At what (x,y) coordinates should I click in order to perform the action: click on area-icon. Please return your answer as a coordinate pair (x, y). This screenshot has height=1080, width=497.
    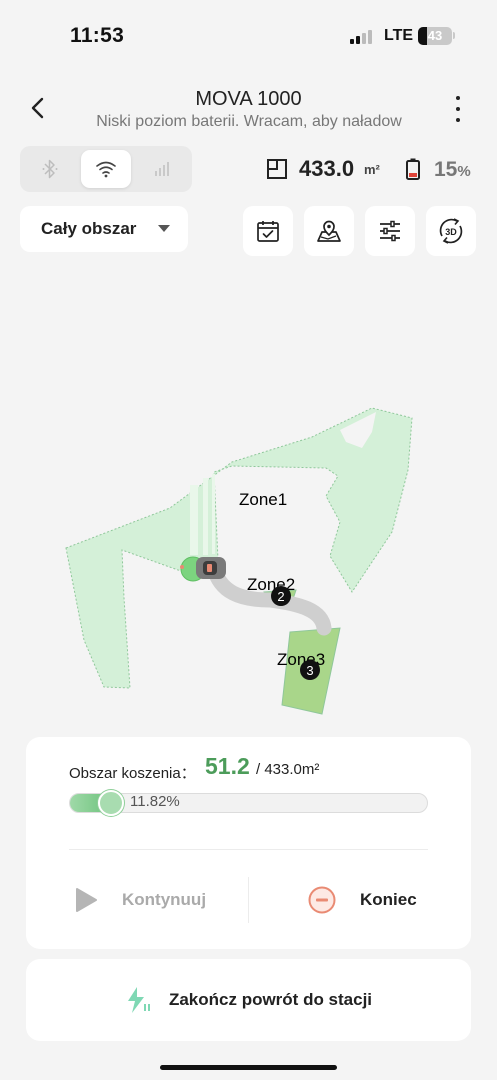
    Looking at the image, I should click on (277, 169).